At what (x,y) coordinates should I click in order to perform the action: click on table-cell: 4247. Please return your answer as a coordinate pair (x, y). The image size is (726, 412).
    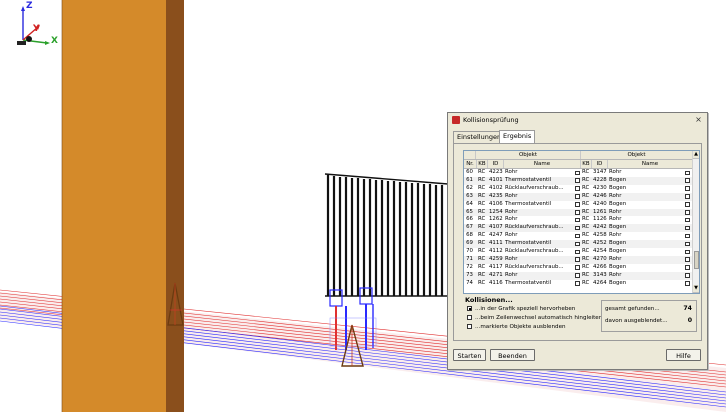
    Looking at the image, I should click on (496, 235).